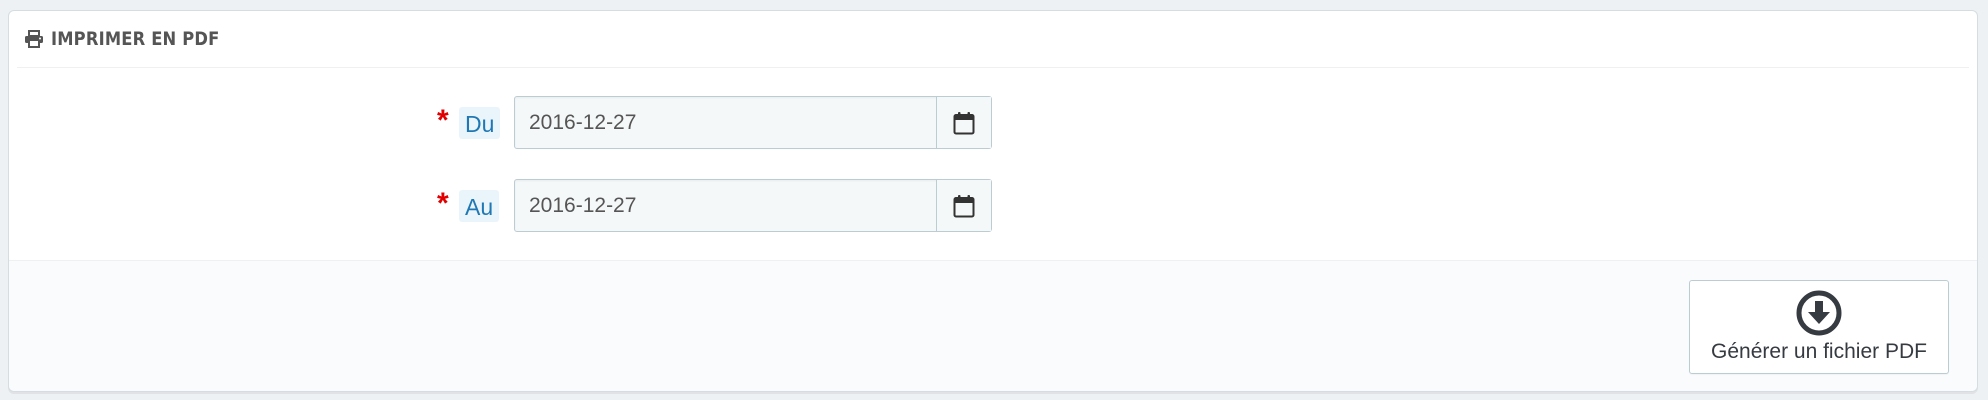 The height and width of the screenshot is (400, 1988). I want to click on date-to-row: * Au, so click(993, 206).